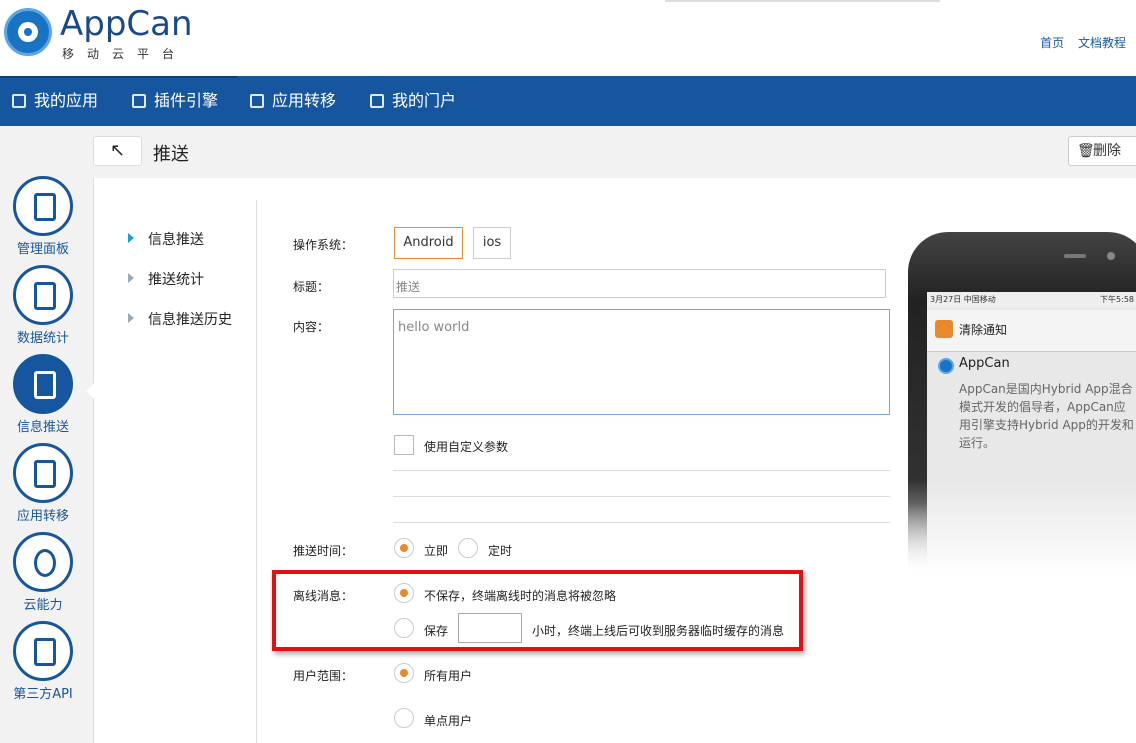 The height and width of the screenshot is (743, 1136). What do you see at coordinates (42, 427) in the screenshot?
I see `rail-label: 信息推送` at bounding box center [42, 427].